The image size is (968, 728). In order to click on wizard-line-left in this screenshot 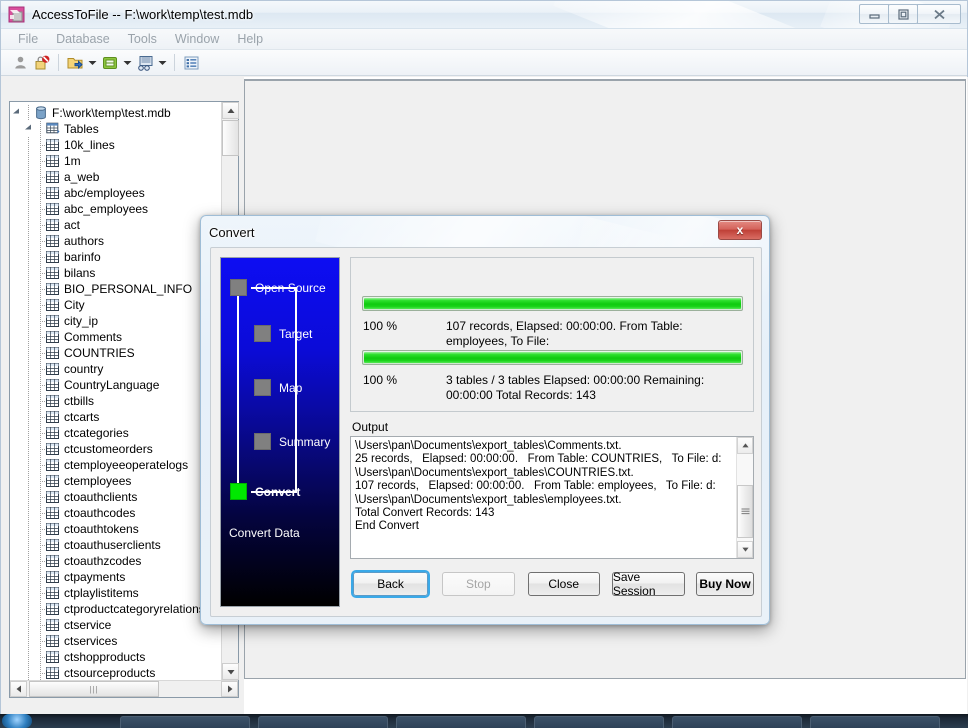, I will do `click(238, 394)`.